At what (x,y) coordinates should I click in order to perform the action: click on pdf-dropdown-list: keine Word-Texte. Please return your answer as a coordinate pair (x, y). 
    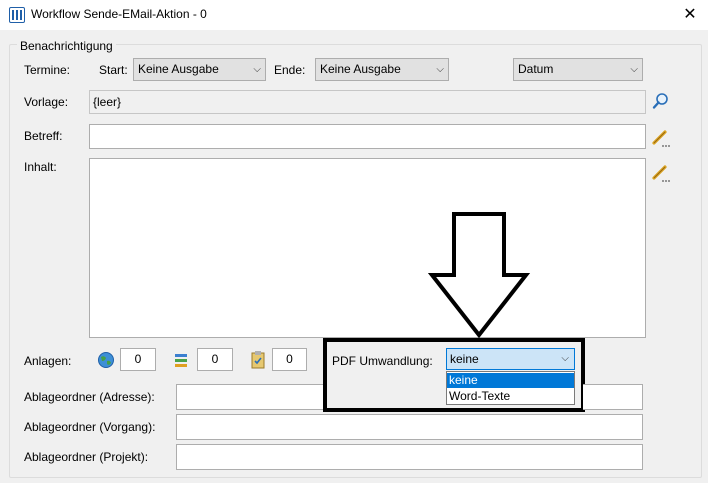
    Looking at the image, I should click on (510, 388).